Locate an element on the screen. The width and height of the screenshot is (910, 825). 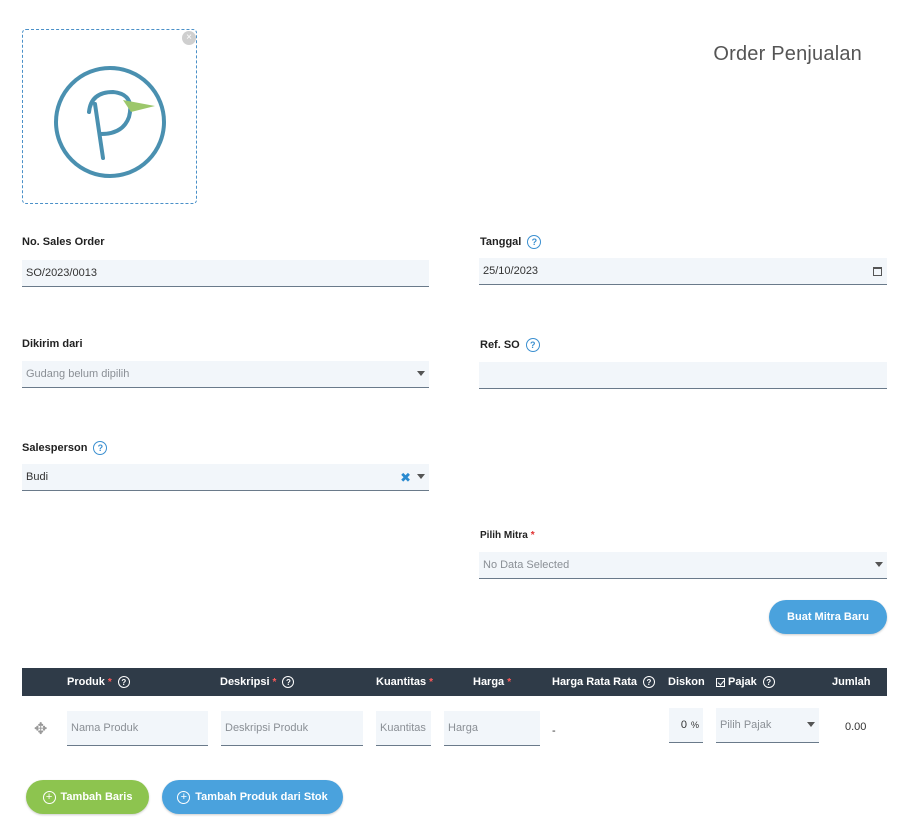
produk-input: Nama Produk is located at coordinates (137, 728).